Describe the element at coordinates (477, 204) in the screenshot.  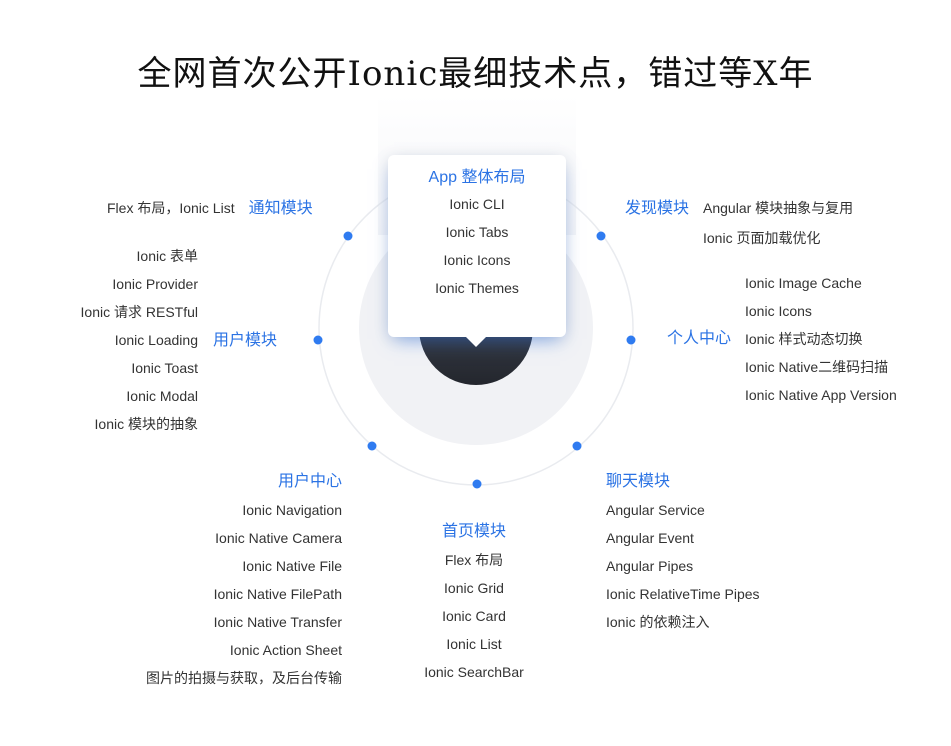
I see `center-card-item: Ionic CLI` at that location.